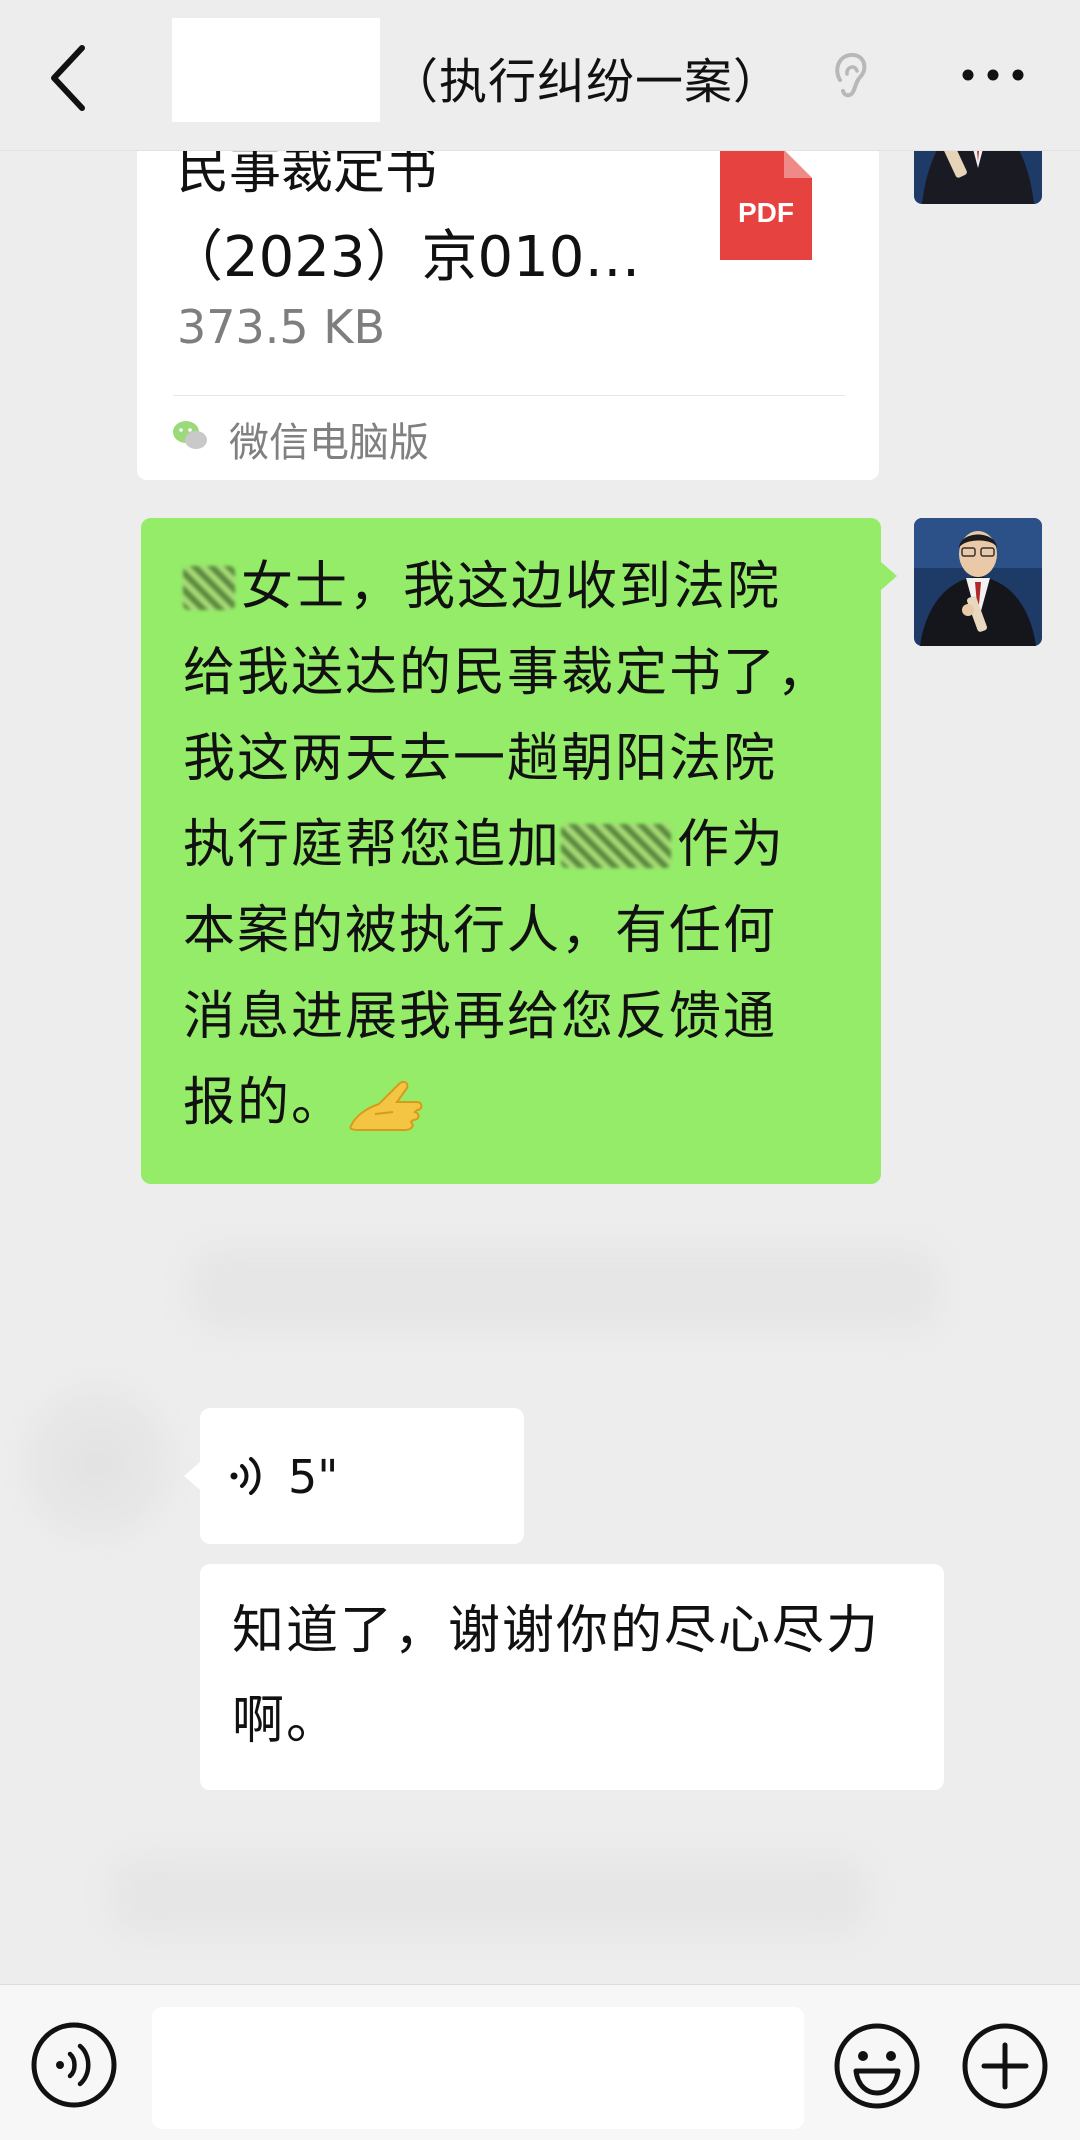 This screenshot has width=1080, height=2140. What do you see at coordinates (507, 673) in the screenshot?
I see `message-line: 给我送达的民事裁定书了，` at bounding box center [507, 673].